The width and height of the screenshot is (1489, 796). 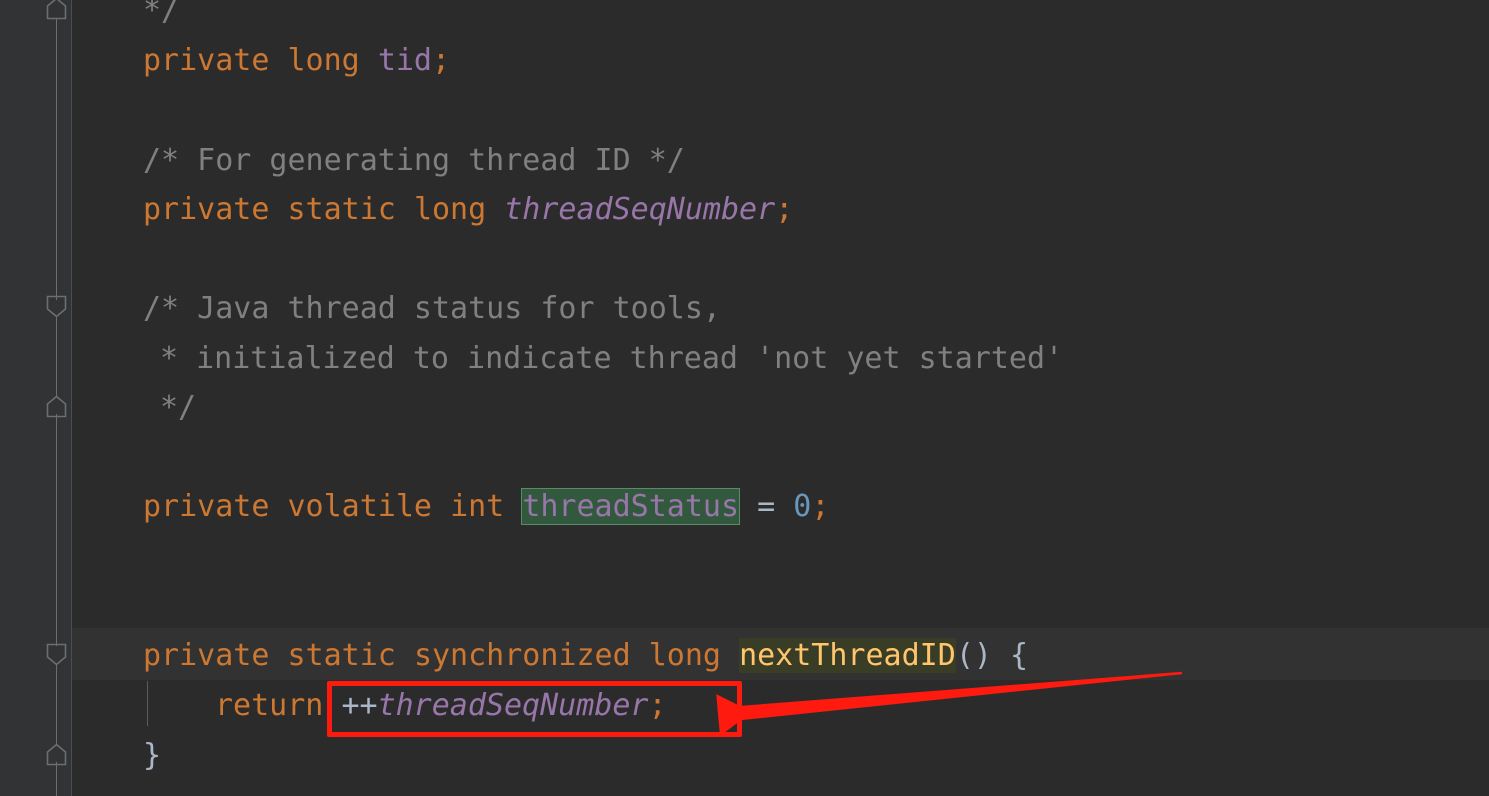 What do you see at coordinates (278, 705) in the screenshot?
I see `code-token: return` at bounding box center [278, 705].